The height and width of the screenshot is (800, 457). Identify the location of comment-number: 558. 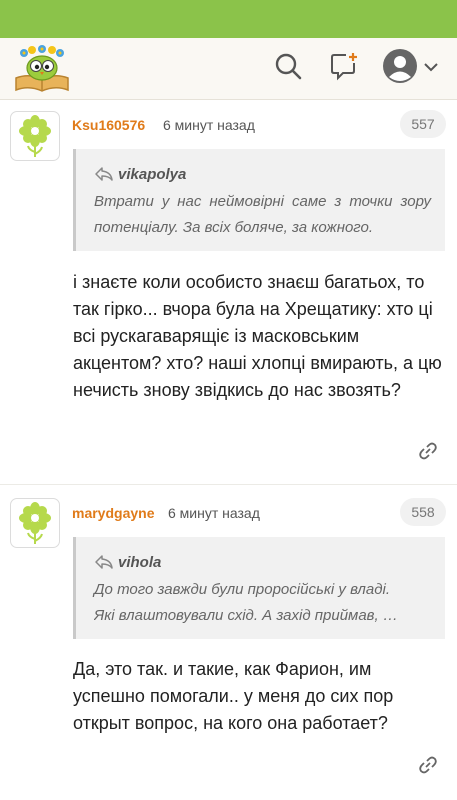
(423, 512).